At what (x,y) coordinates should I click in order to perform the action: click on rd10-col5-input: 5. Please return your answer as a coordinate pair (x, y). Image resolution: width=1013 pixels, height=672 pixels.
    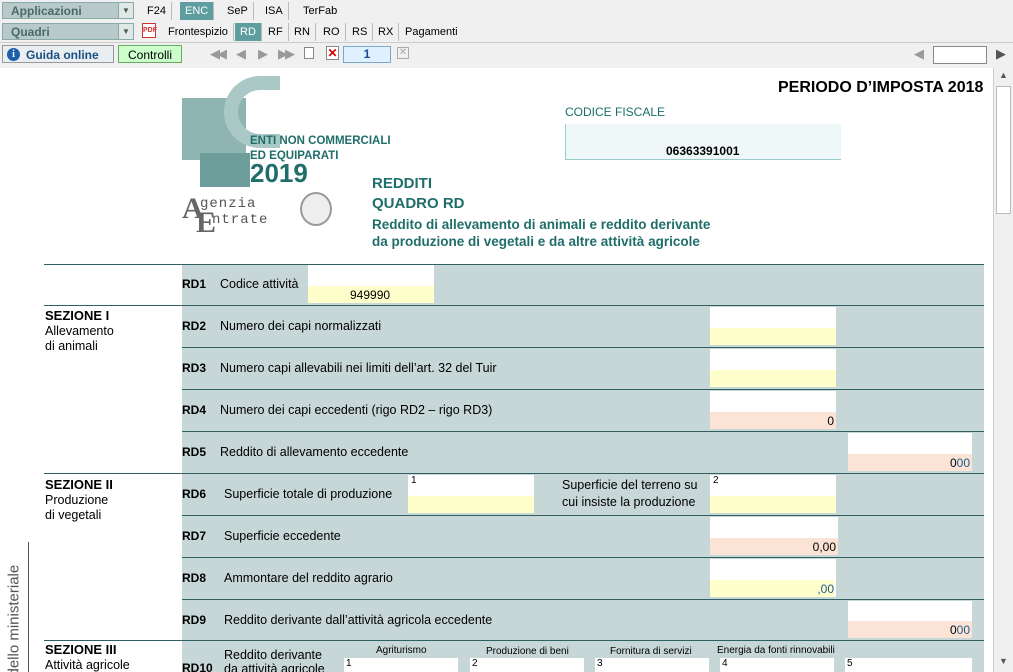
    Looking at the image, I should click on (908, 665).